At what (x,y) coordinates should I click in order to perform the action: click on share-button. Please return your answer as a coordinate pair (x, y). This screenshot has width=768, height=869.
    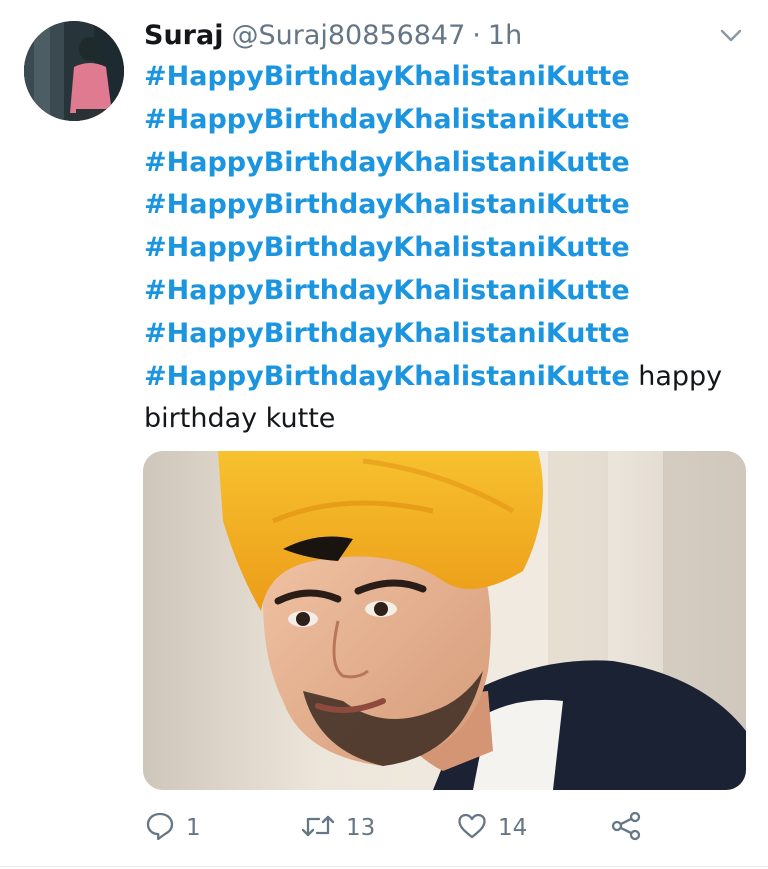
    Looking at the image, I should click on (627, 828).